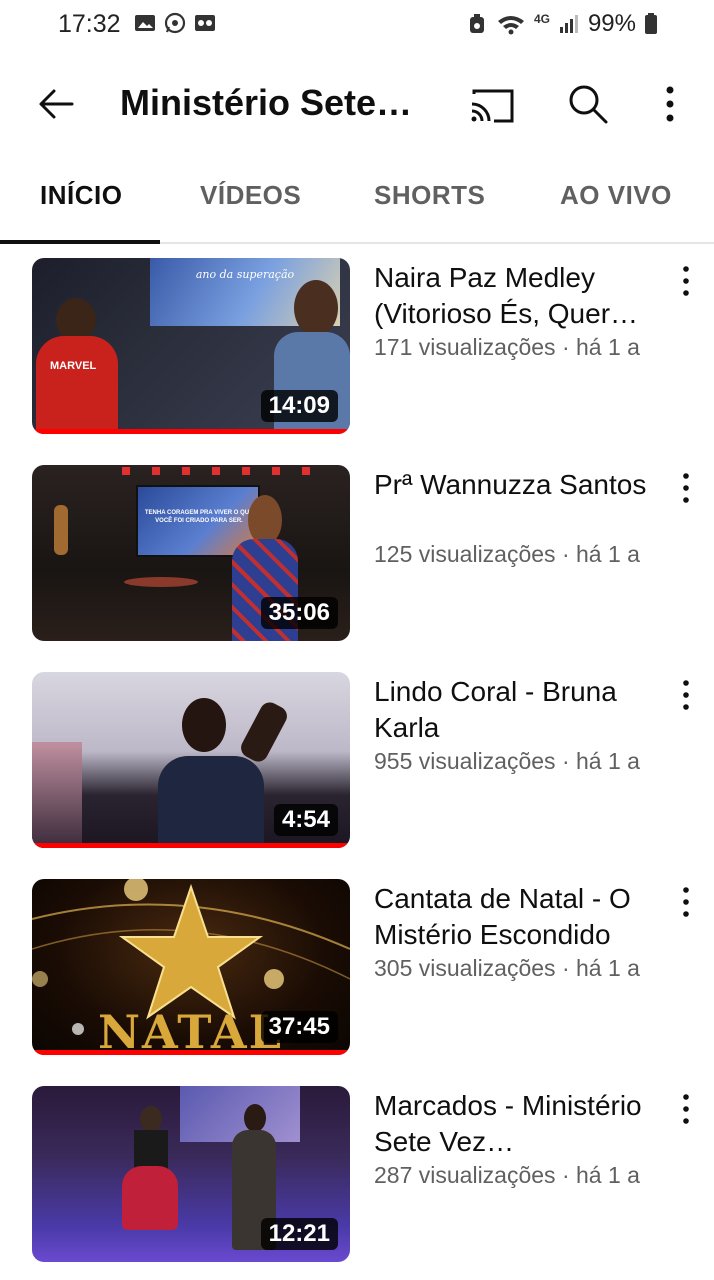 This screenshot has width=714, height=1280. What do you see at coordinates (61, 530) in the screenshot?
I see `guitar` at bounding box center [61, 530].